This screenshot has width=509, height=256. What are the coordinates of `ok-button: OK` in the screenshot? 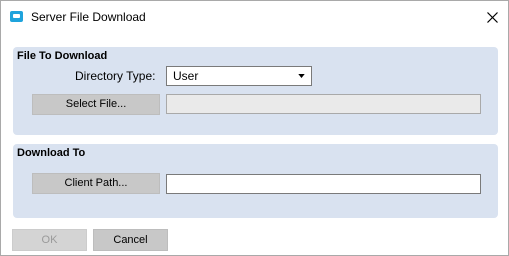 It's located at (49, 240).